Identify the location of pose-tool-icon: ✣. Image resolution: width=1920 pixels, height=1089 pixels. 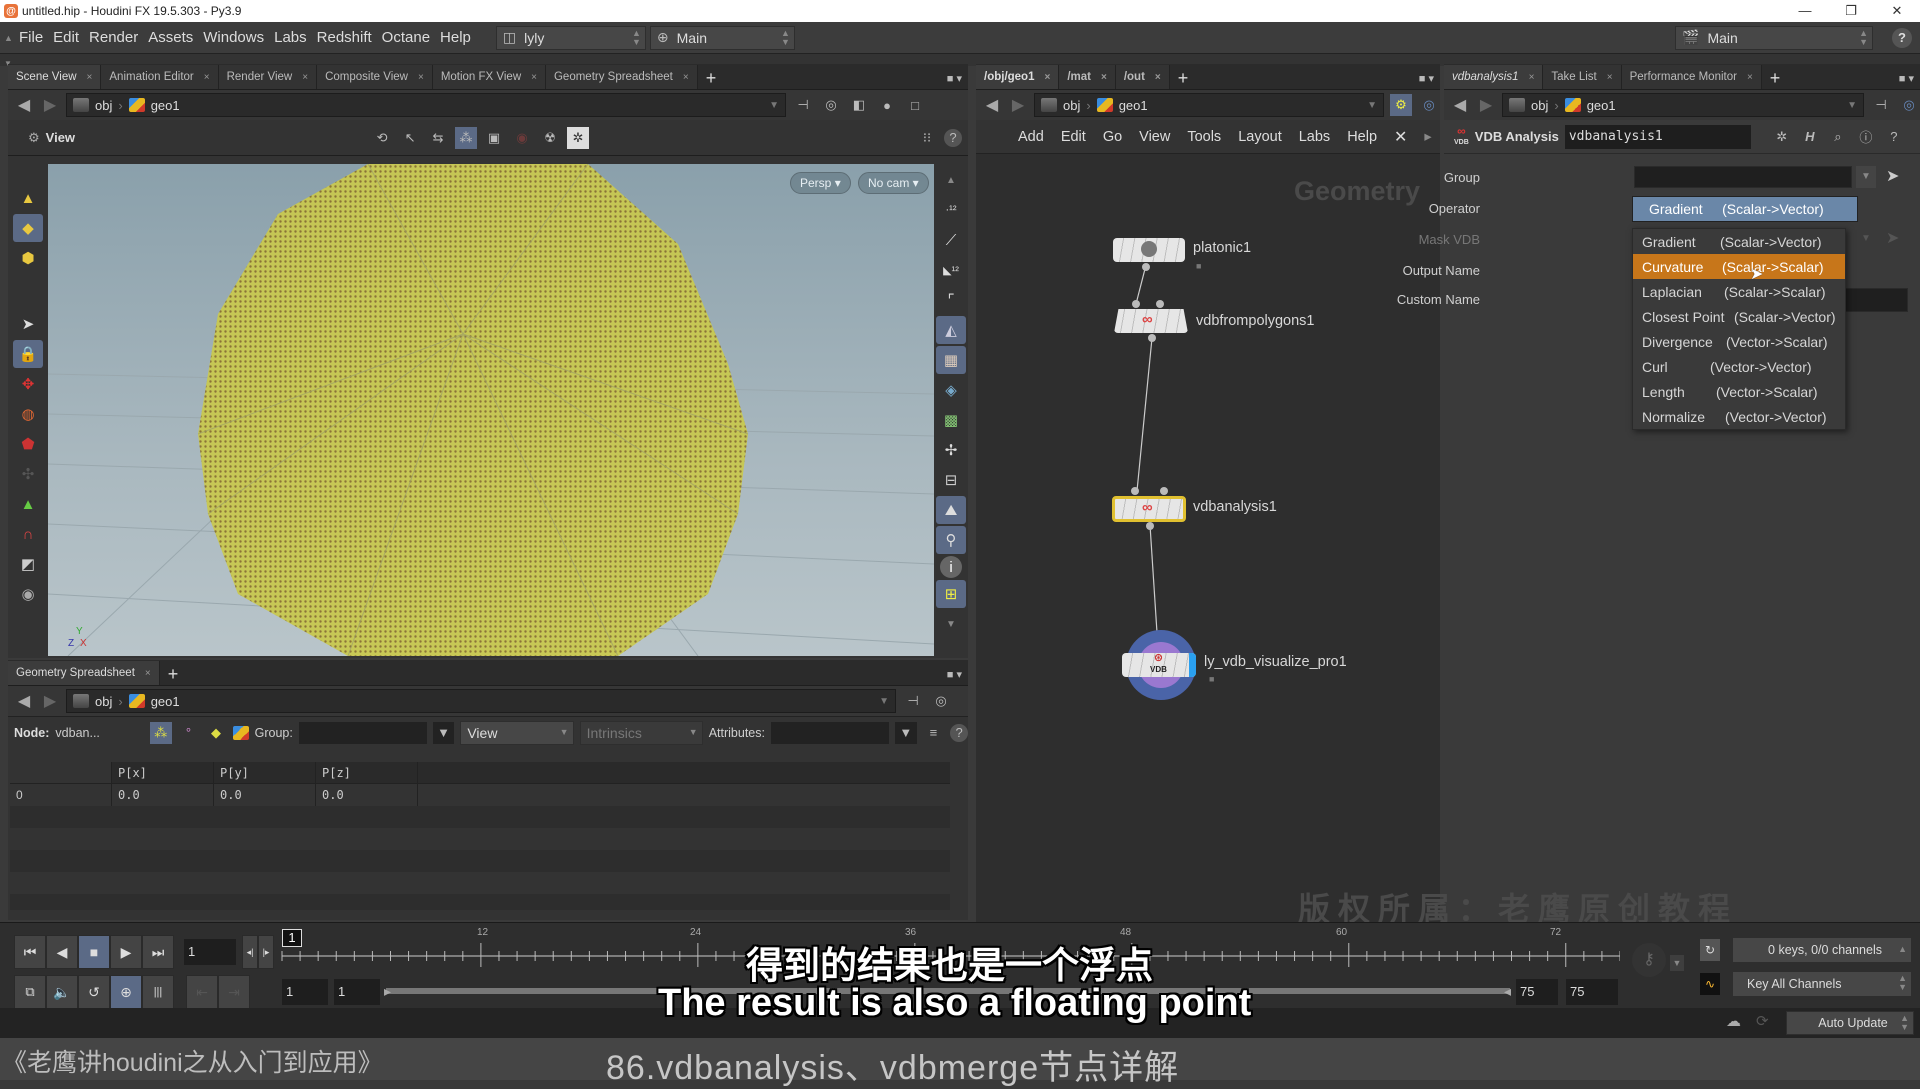
(28, 474).